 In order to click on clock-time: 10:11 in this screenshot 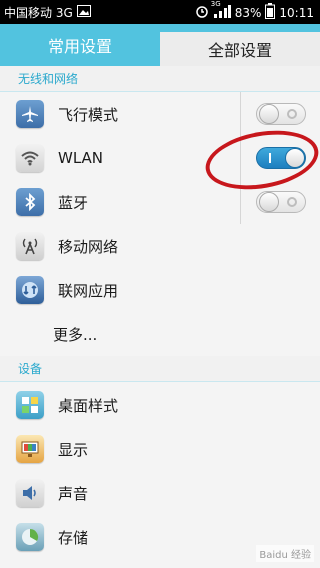, I will do `click(296, 12)`.